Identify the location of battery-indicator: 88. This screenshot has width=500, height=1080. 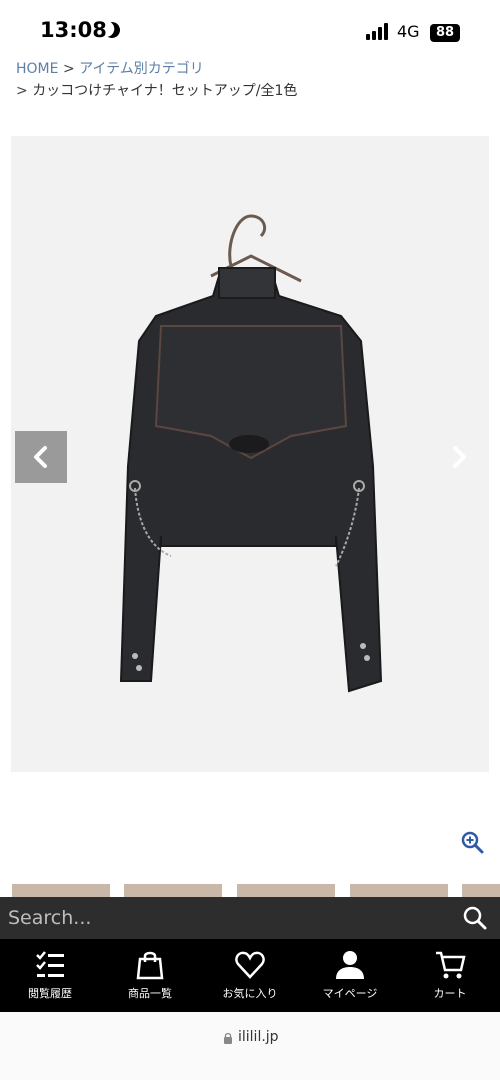
(445, 33).